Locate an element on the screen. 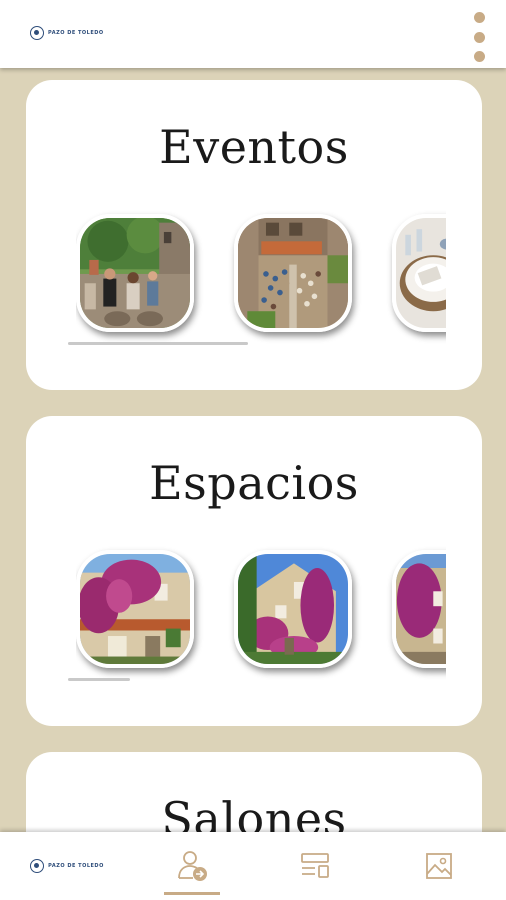 Image resolution: width=506 pixels, height=900 pixels. halls-title: Salones is located at coordinates (254, 812).